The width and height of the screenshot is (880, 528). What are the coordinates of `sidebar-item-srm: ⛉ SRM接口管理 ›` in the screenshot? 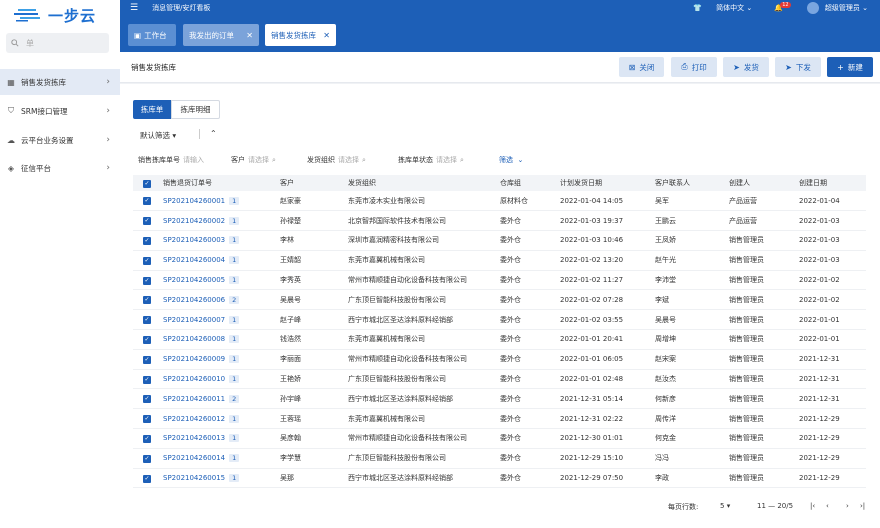 It's located at (60, 111).